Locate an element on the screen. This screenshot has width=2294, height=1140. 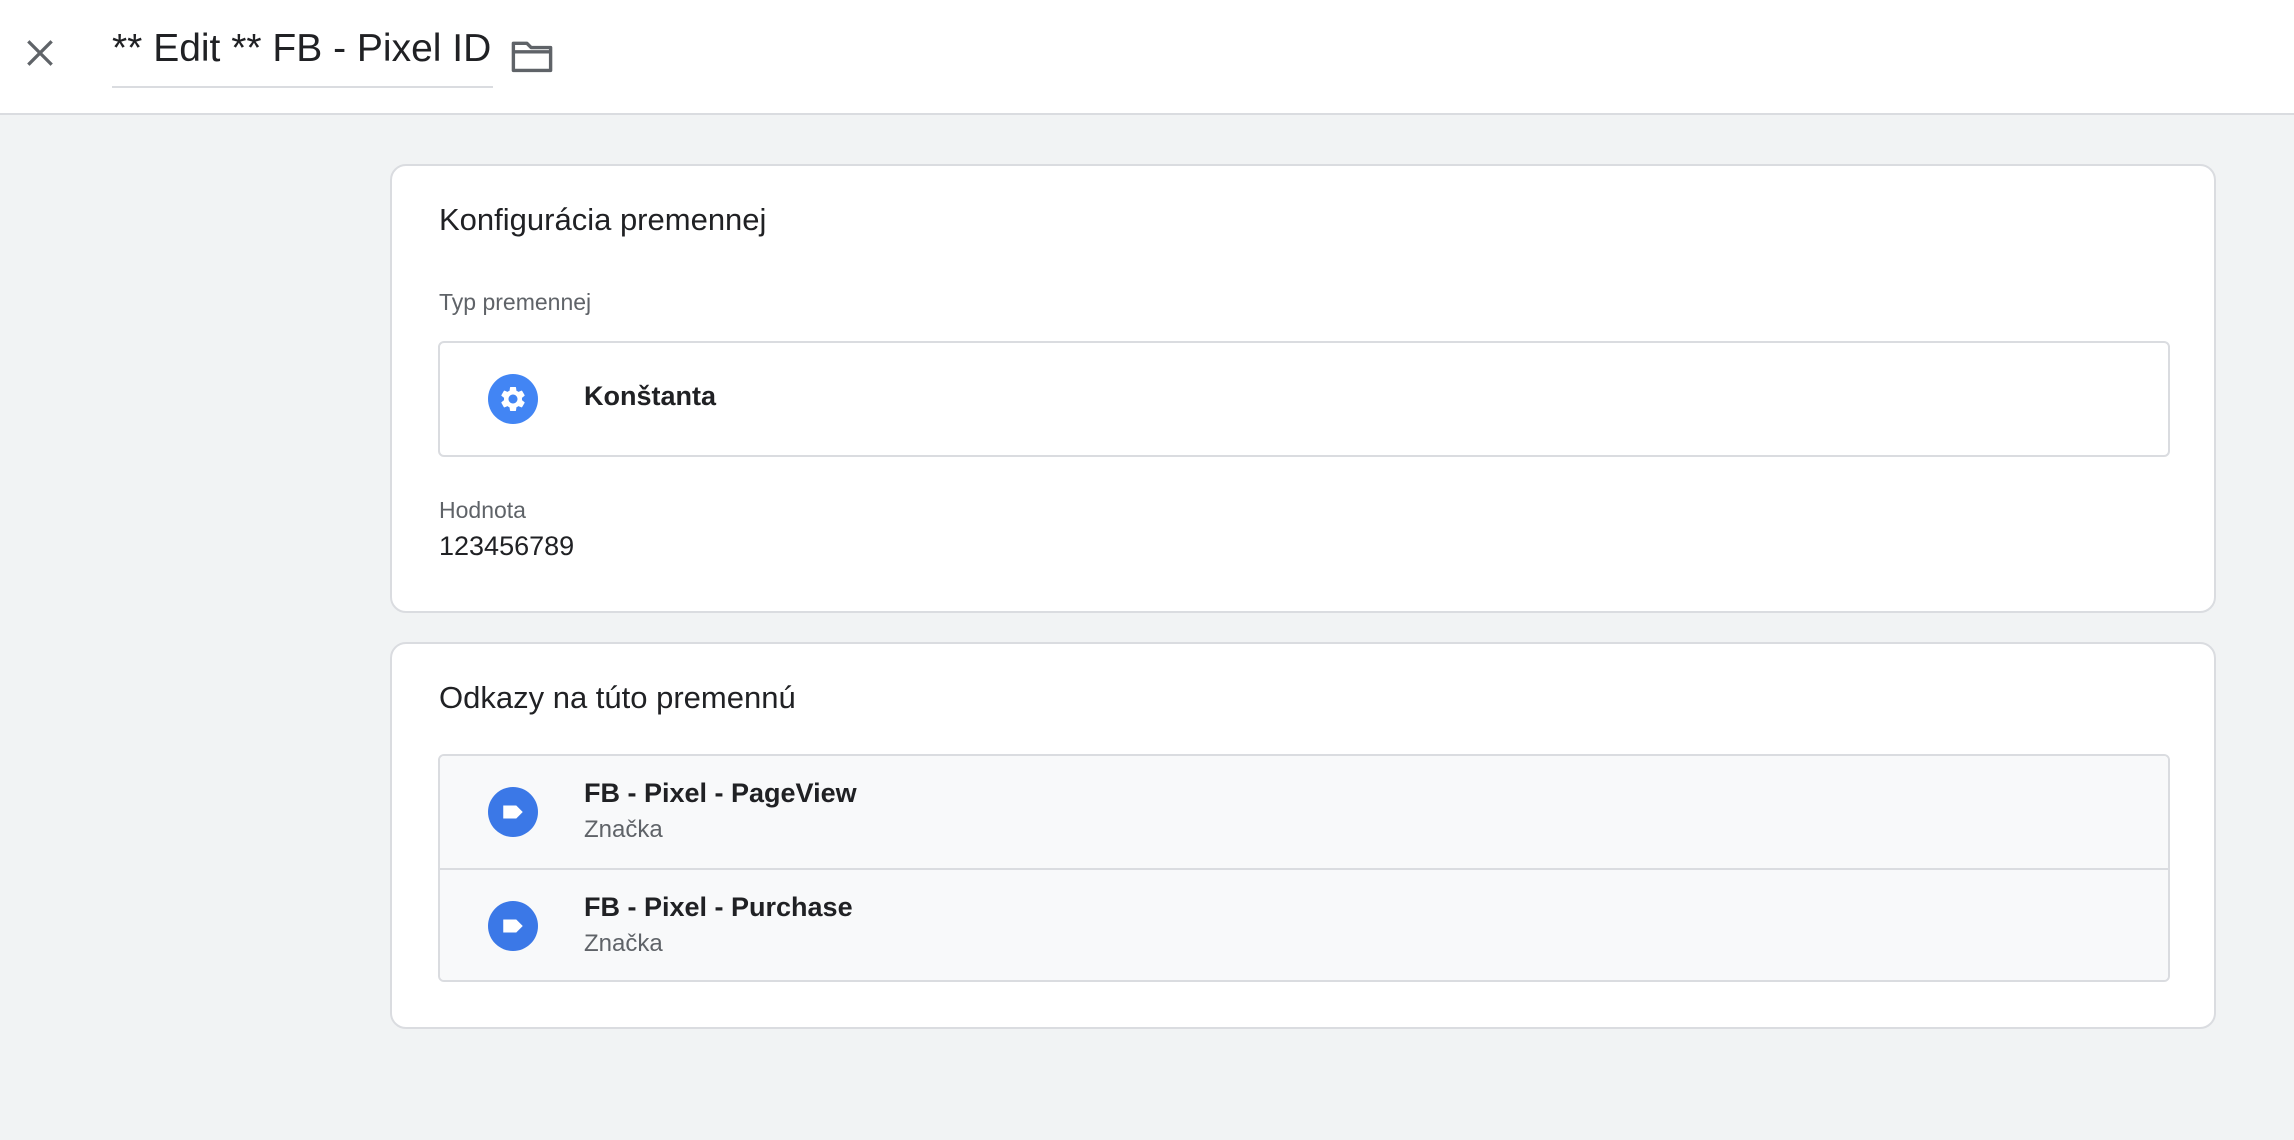
reference-item-purchase: FB - Pixel - Purchase Značka is located at coordinates (1304, 924).